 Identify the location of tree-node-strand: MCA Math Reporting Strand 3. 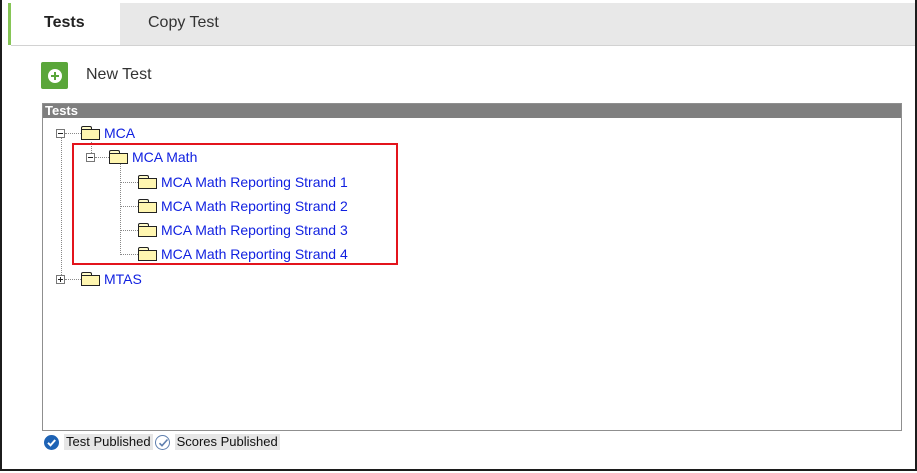
(243, 230).